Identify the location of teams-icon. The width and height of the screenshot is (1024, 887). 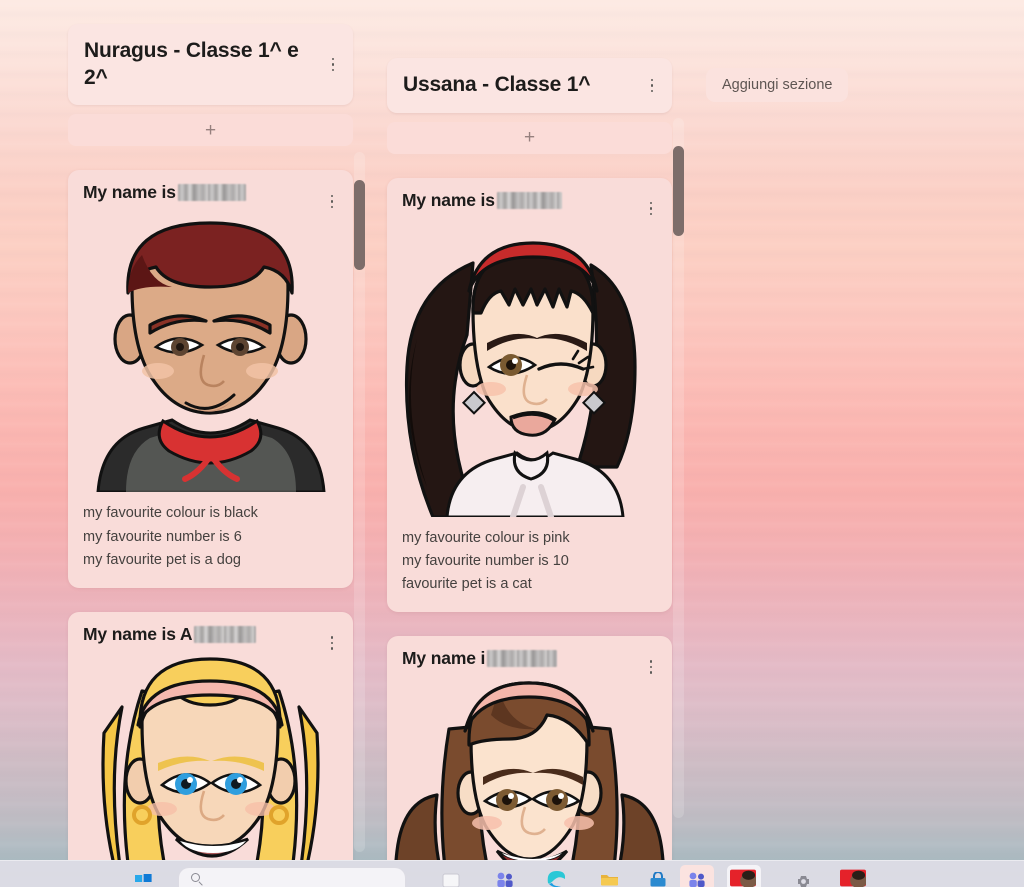
(505, 876).